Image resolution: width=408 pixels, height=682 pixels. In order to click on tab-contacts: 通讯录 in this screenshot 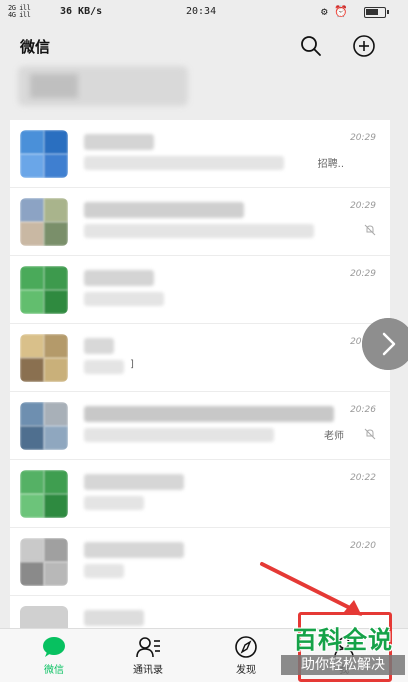, I will do `click(148, 658)`.